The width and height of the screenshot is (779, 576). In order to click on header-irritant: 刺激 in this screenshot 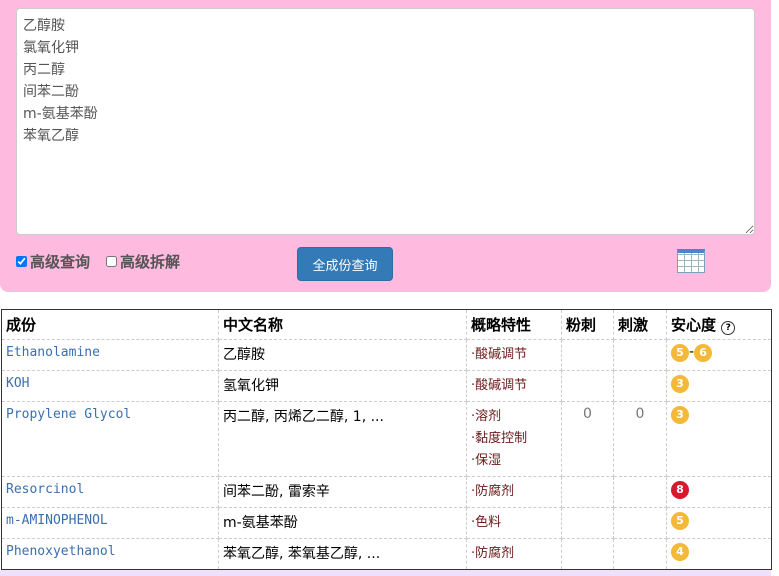, I will do `click(640, 324)`.